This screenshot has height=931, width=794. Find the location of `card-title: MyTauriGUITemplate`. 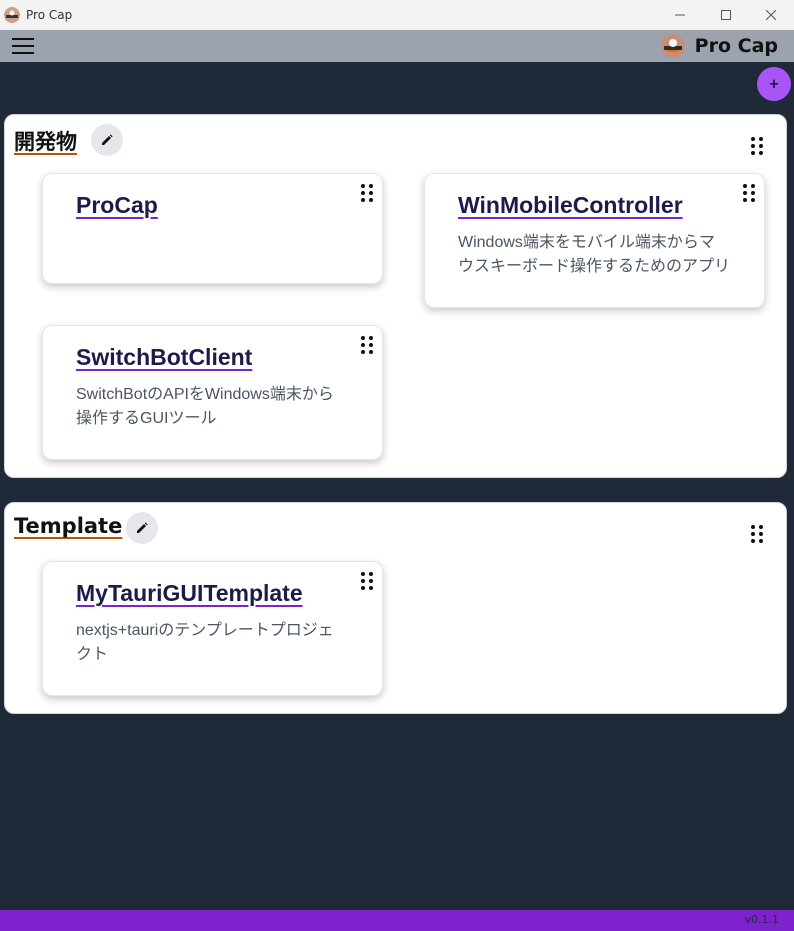

card-title: MyTauriGUITemplate is located at coordinates (189, 593).